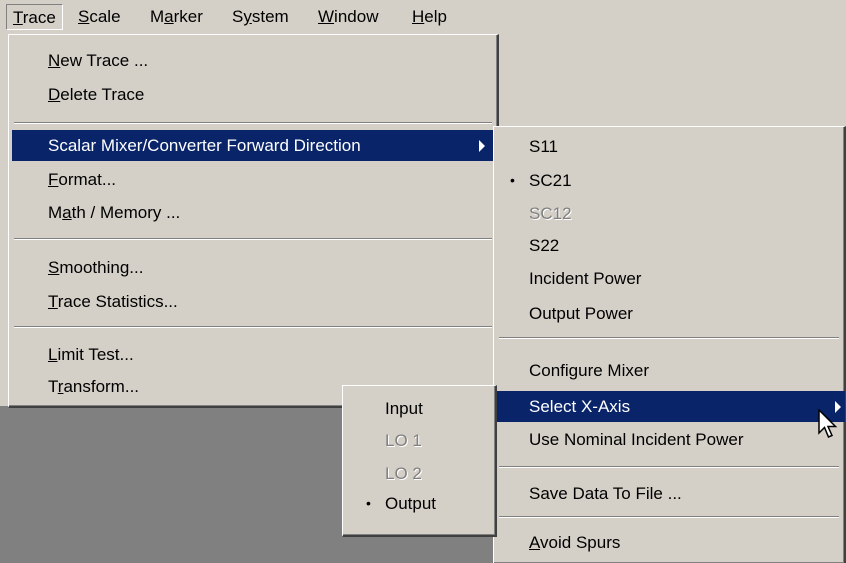  What do you see at coordinates (435, 16) in the screenshot?
I see `menu-help-post: elp` at bounding box center [435, 16].